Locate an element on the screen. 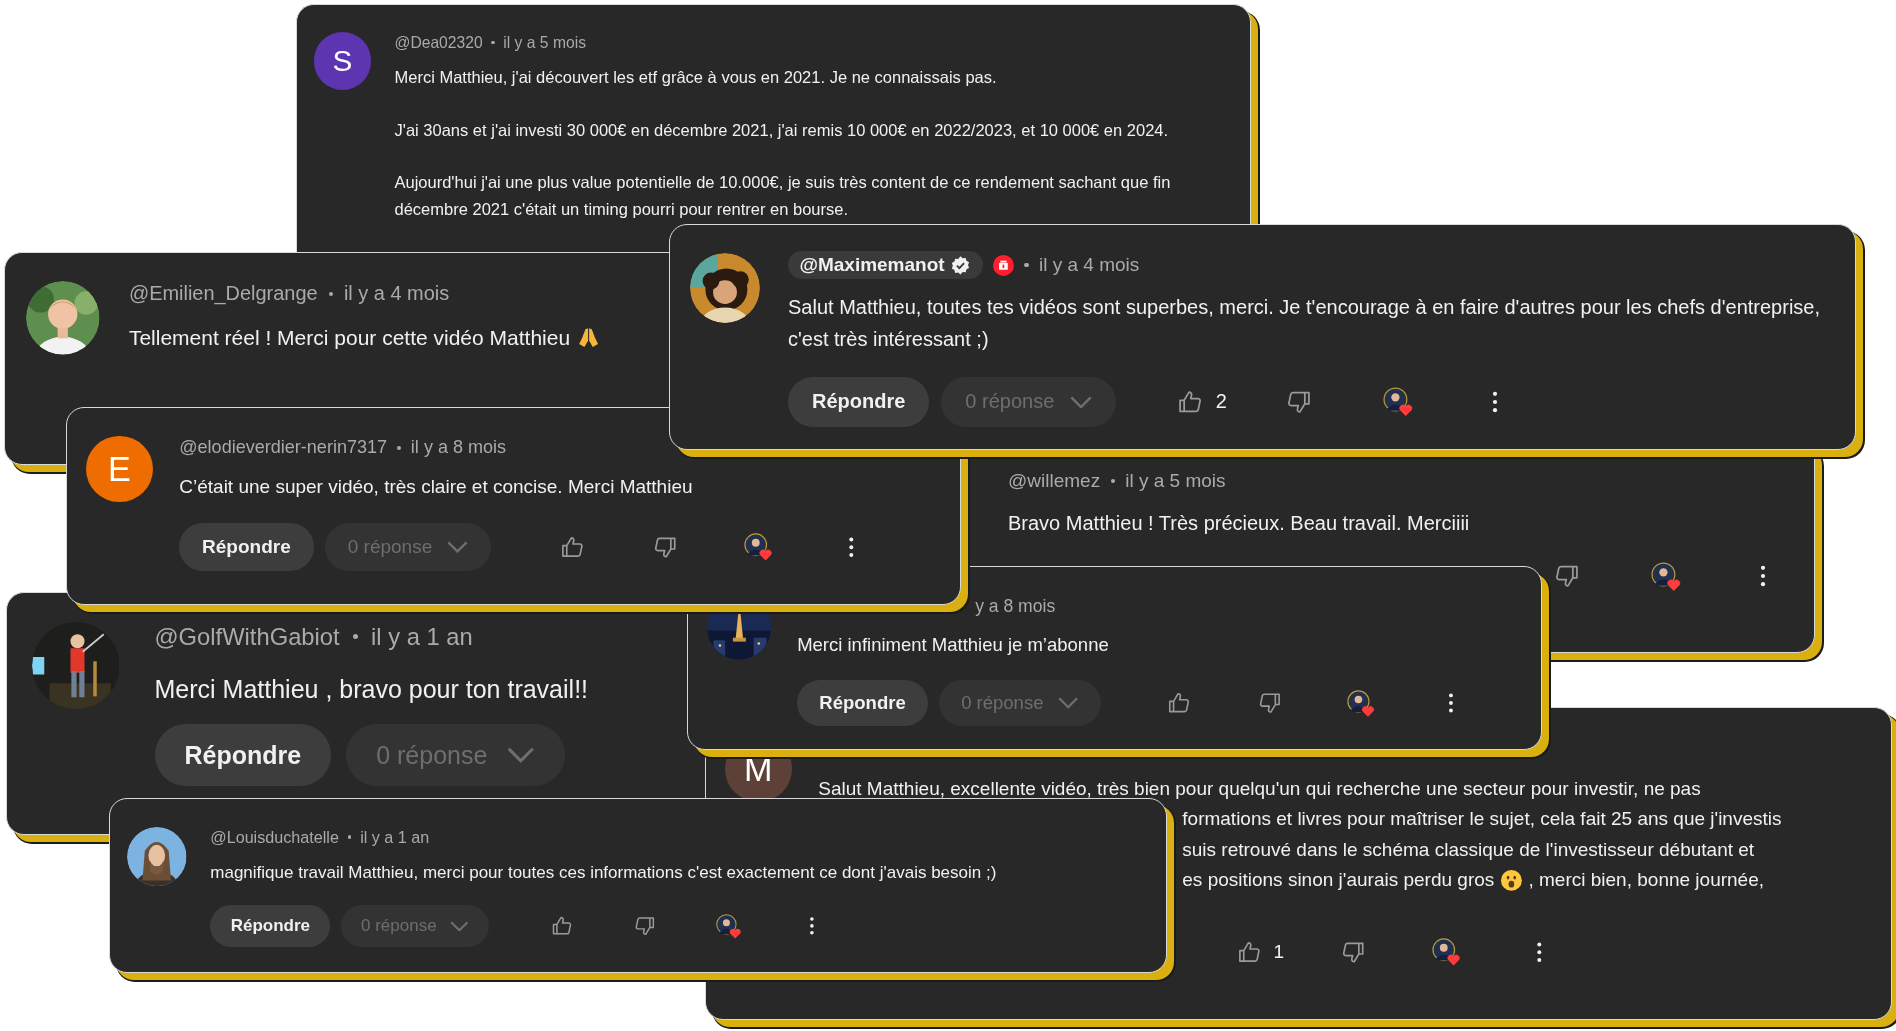 The width and height of the screenshot is (1896, 1031). username: @Louisduchatelle is located at coordinates (274, 837).